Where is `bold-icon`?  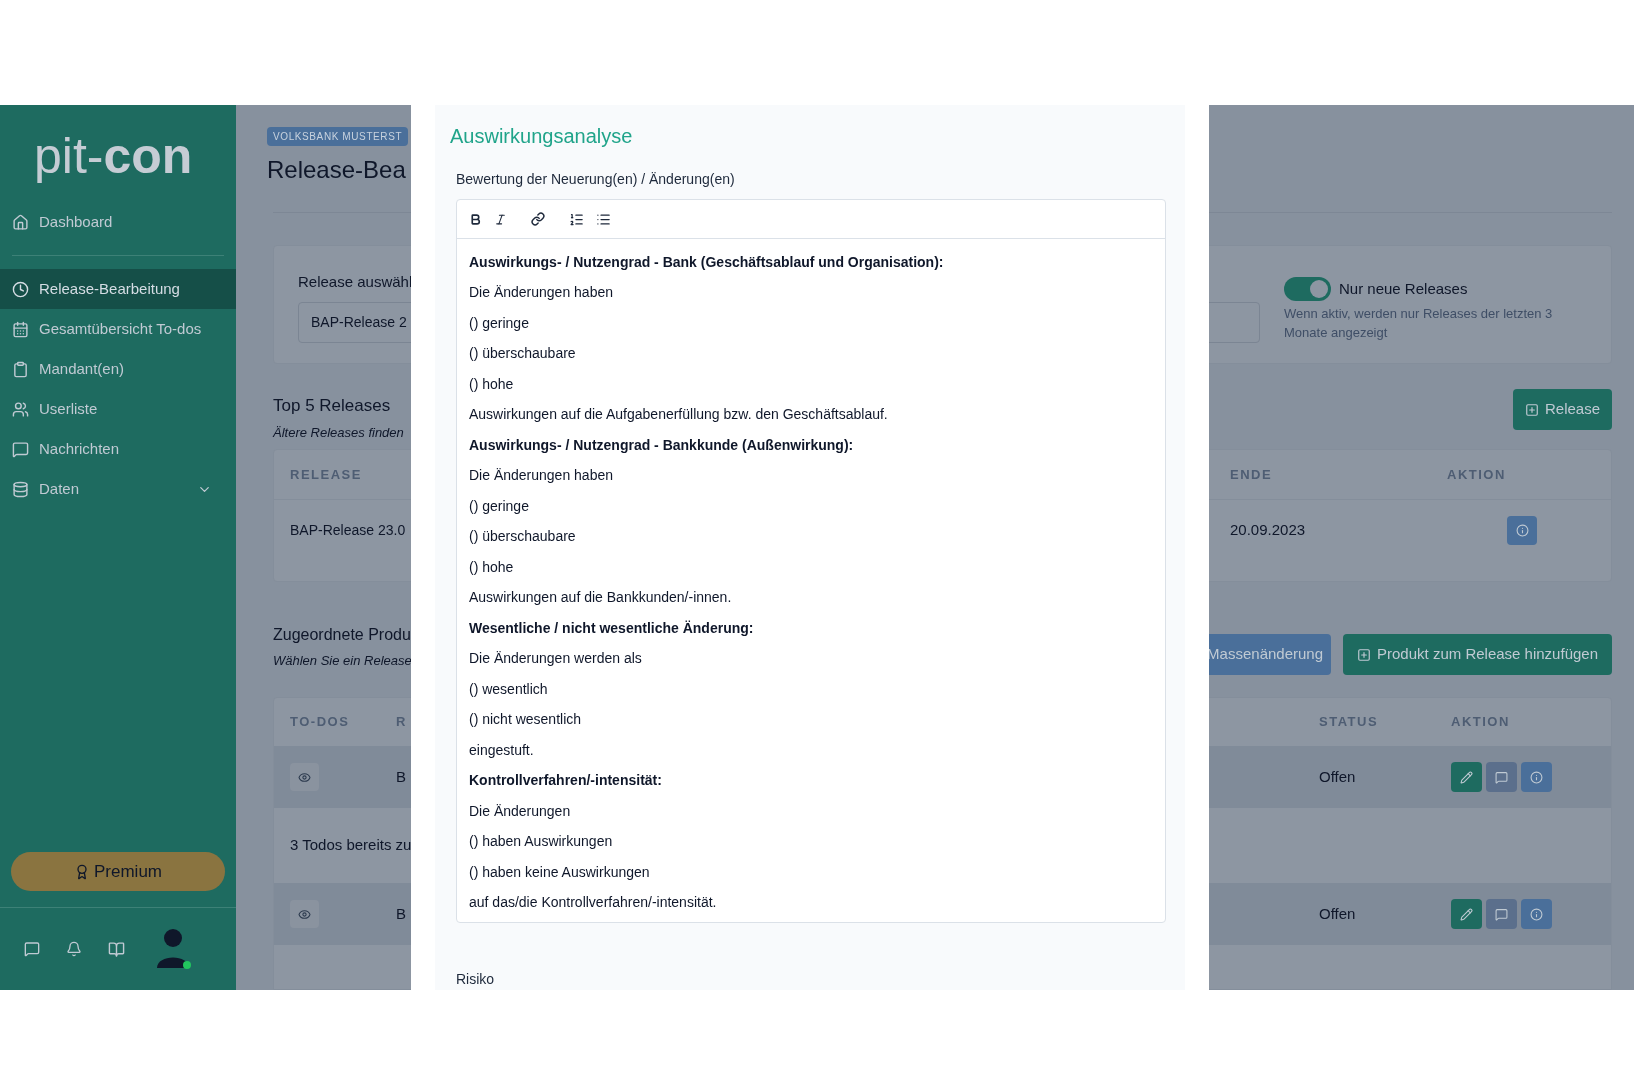
bold-icon is located at coordinates (475, 219).